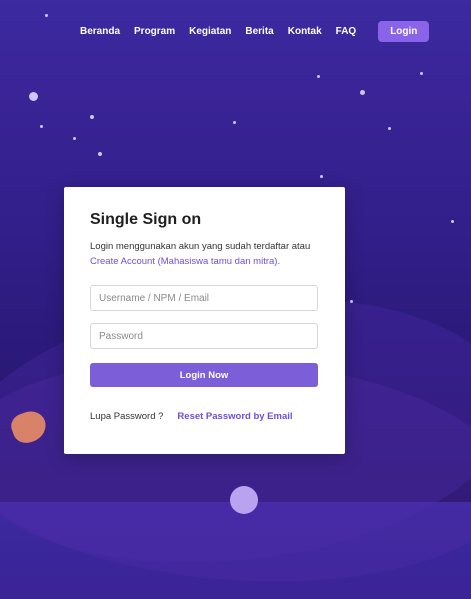 This screenshot has width=471, height=599. What do you see at coordinates (404, 31) in the screenshot?
I see `nav-login-button: Login` at bounding box center [404, 31].